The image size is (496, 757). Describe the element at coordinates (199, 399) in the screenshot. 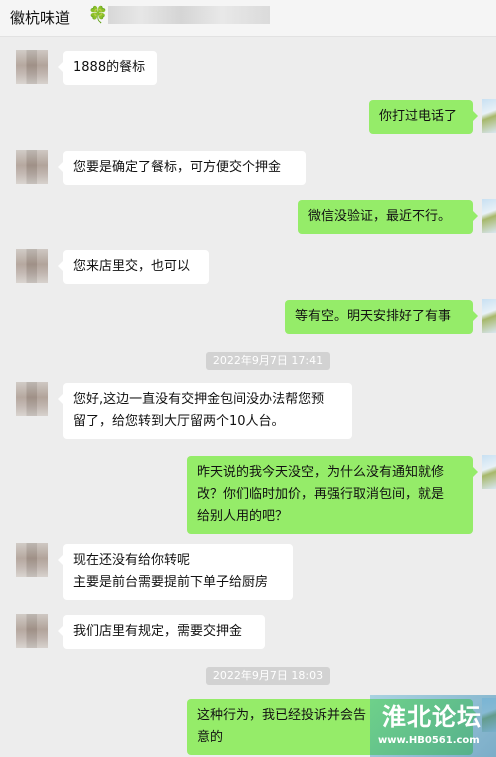

I see `message-line: 您好,这边一直没有交押金包间没办法帮您预` at that location.